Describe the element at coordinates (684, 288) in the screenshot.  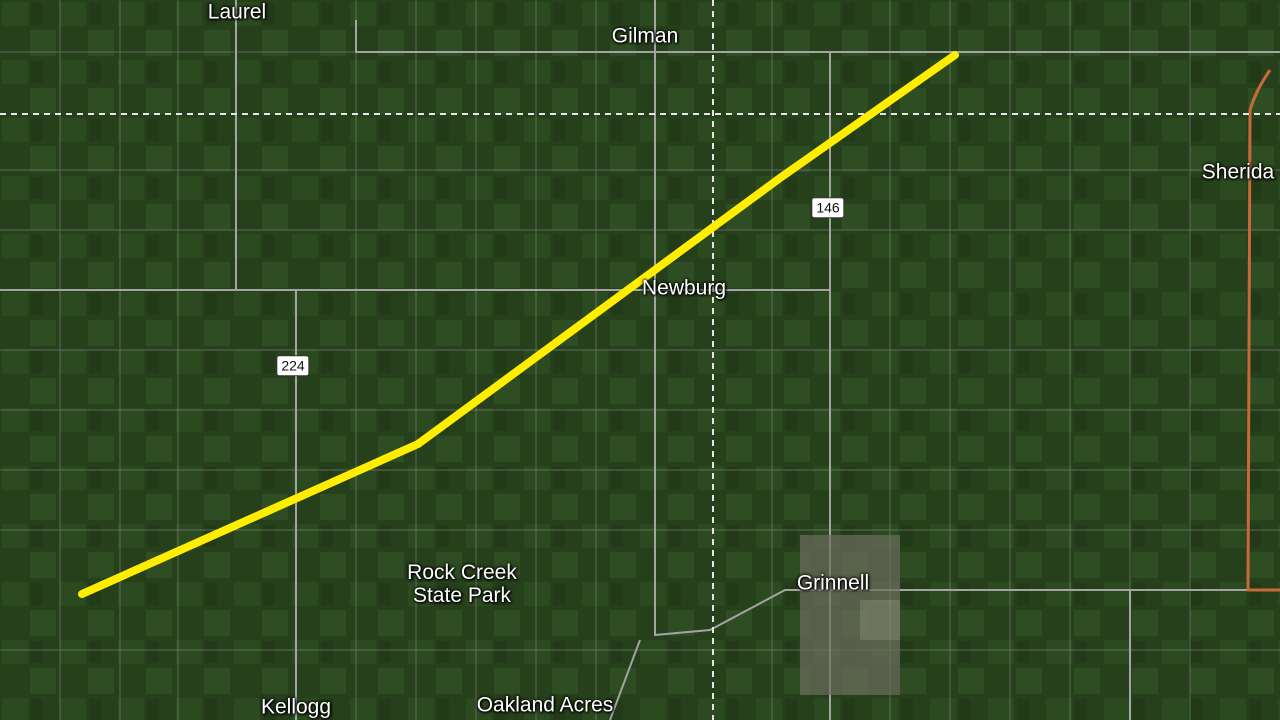
I see `place-newburg: Newburg` at that location.